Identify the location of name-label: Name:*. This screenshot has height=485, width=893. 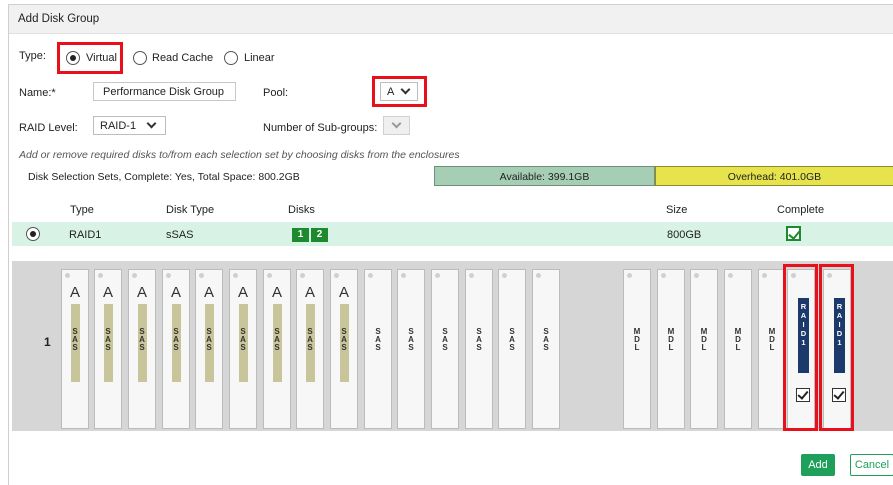
(37, 93).